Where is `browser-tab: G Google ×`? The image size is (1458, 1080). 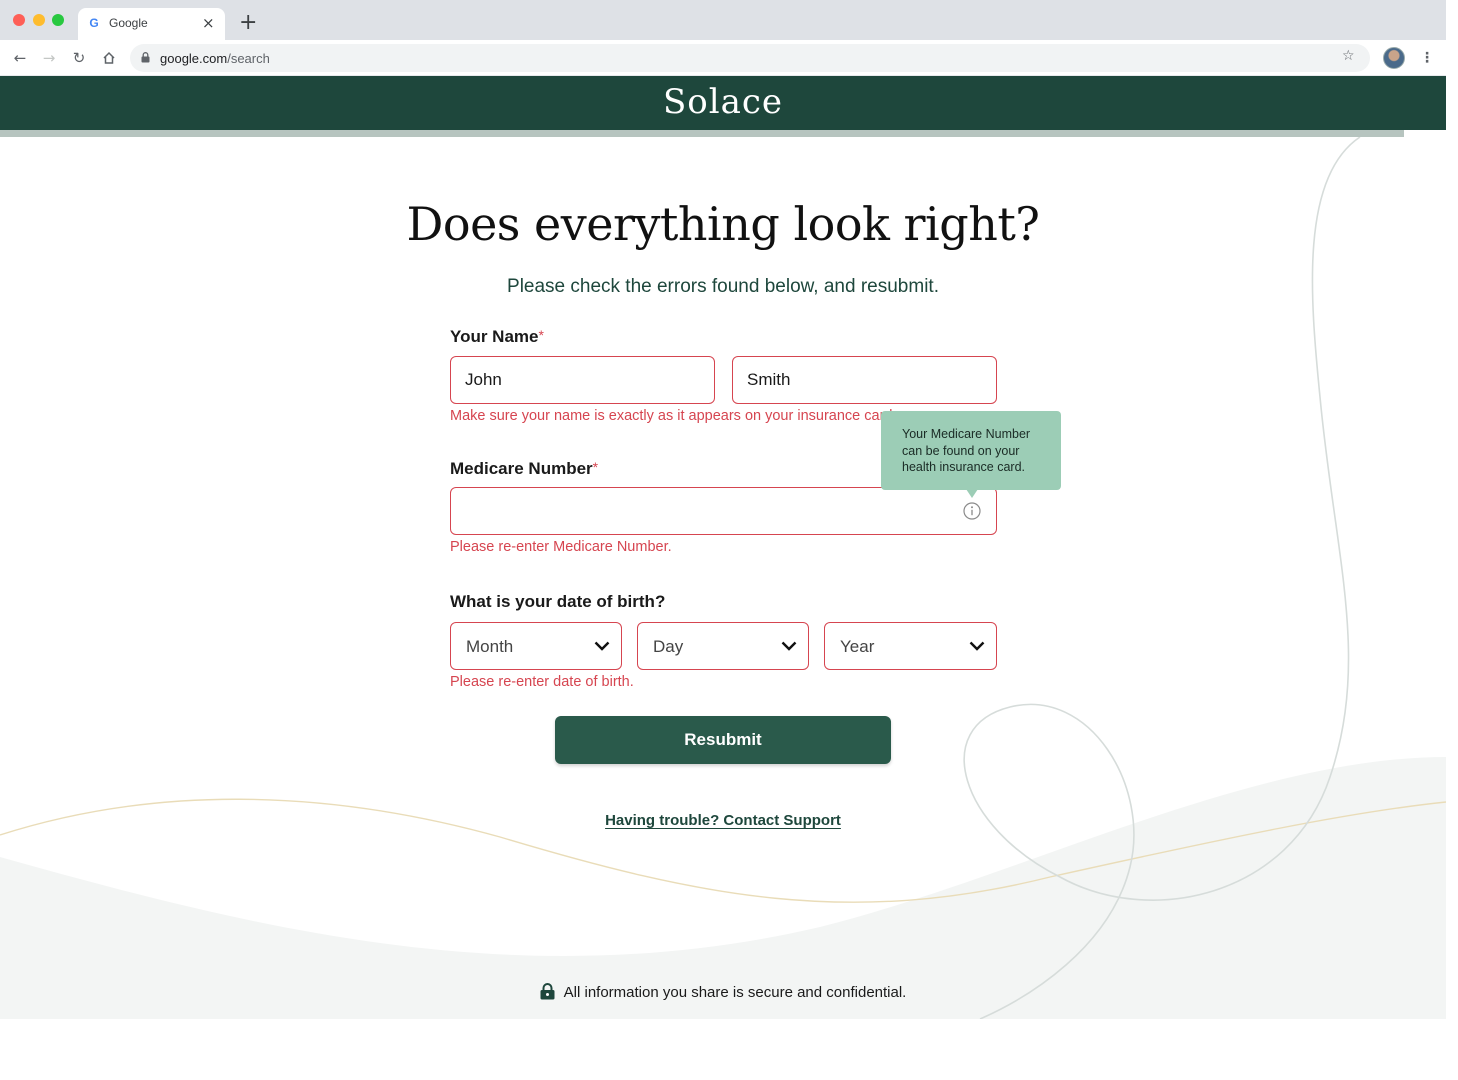
browser-tab: G Google × is located at coordinates (151, 24).